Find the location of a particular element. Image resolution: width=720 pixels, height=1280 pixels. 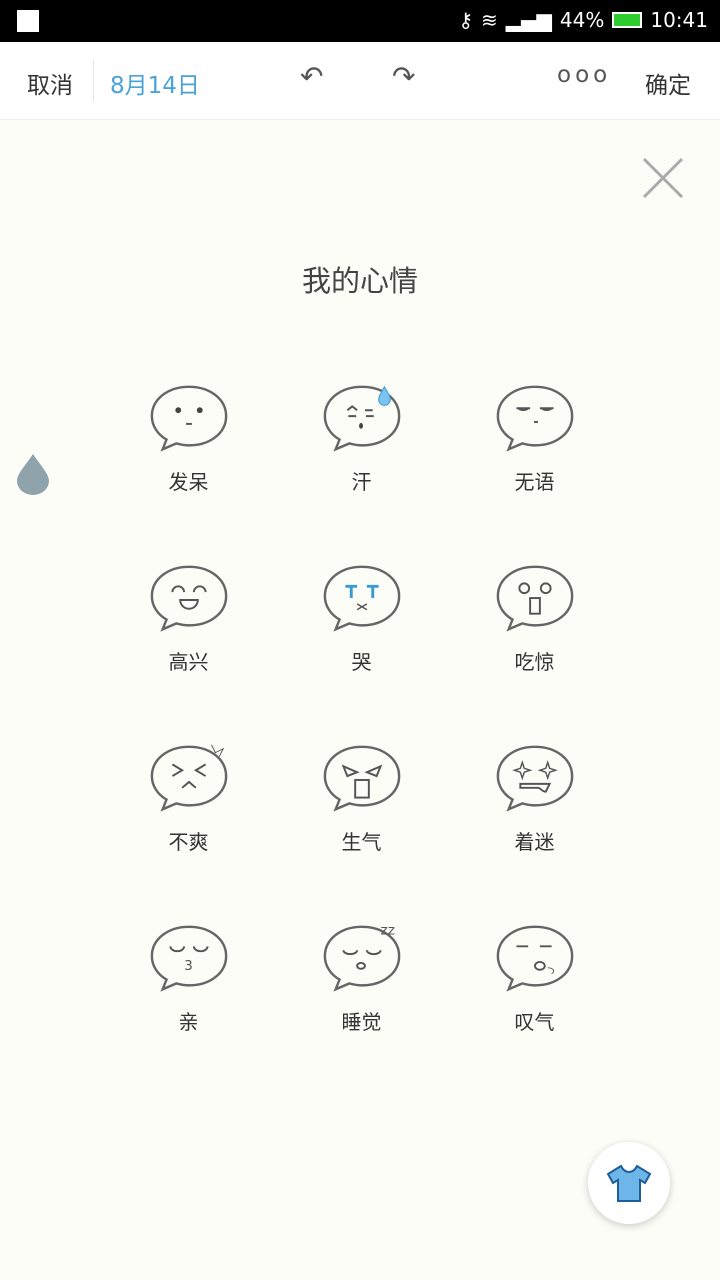

mood-label: 睡觉 is located at coordinates (361, 1022).